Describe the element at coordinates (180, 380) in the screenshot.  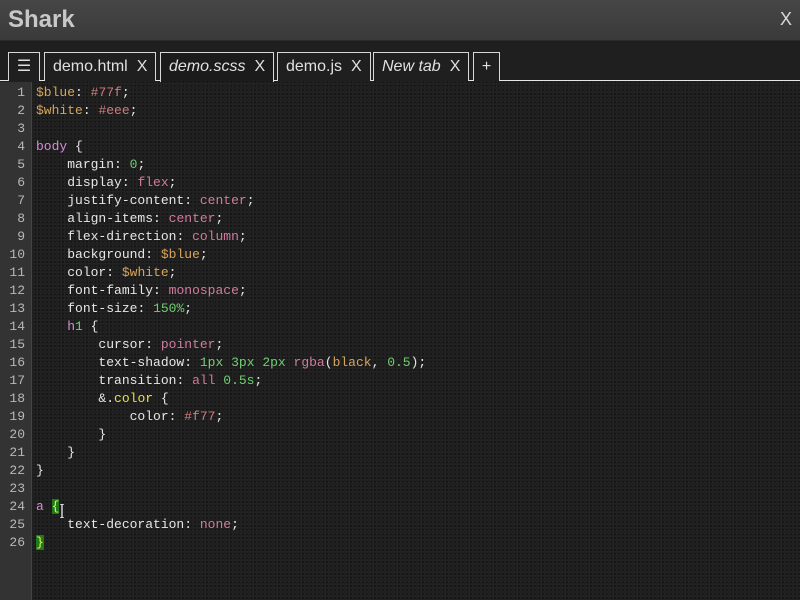
I see `code-line: transition: all 0.5s;` at that location.